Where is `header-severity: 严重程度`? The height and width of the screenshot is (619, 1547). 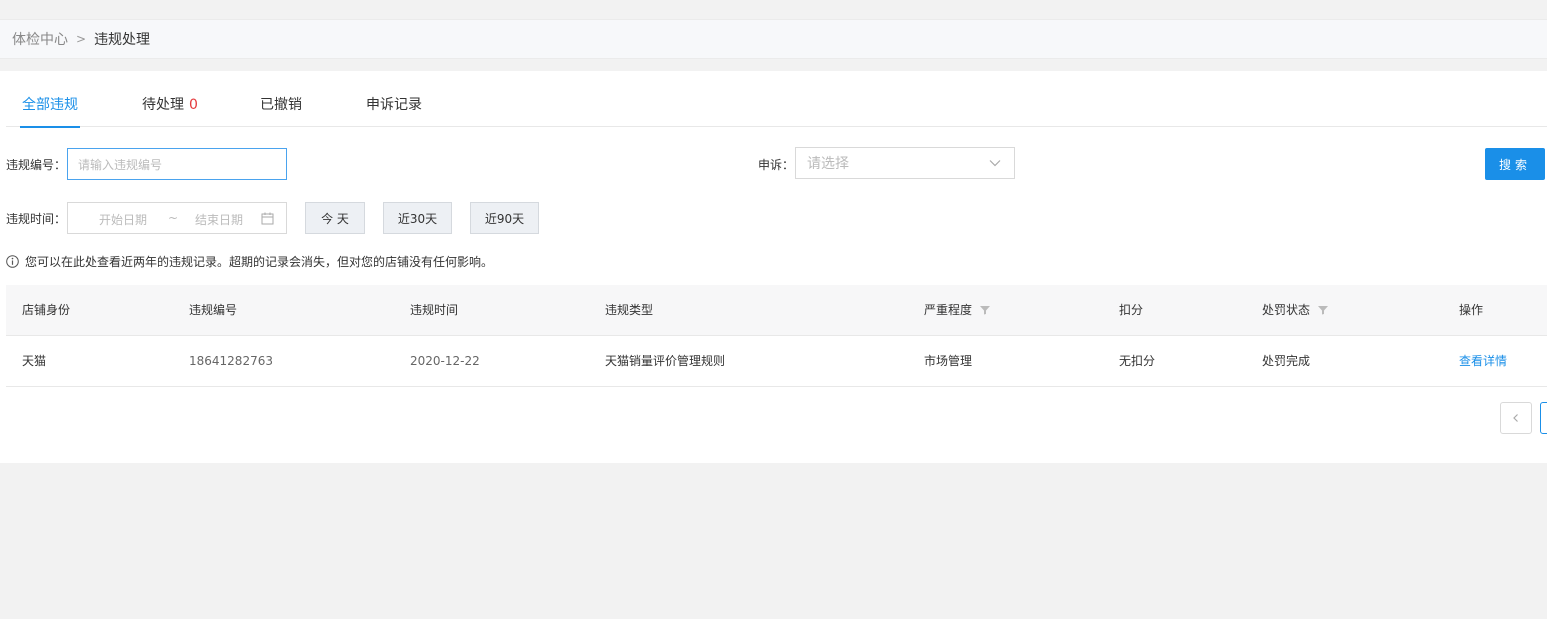
header-severity: 严重程度 is located at coordinates (957, 310).